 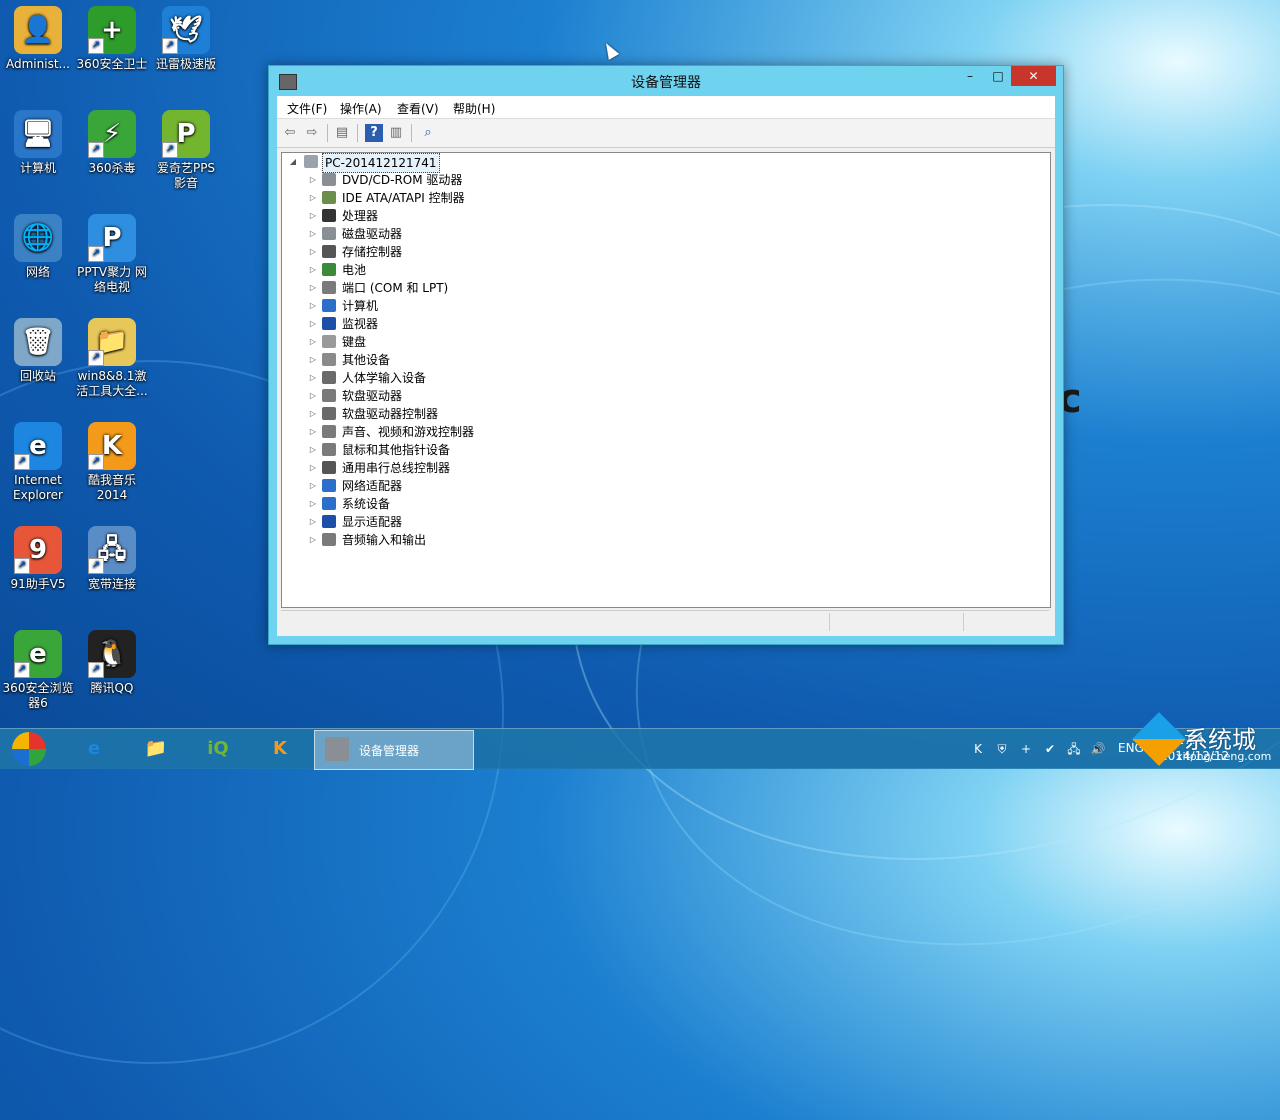 I want to click on explorer-pin-icon: 📁, so click(x=156, y=749).